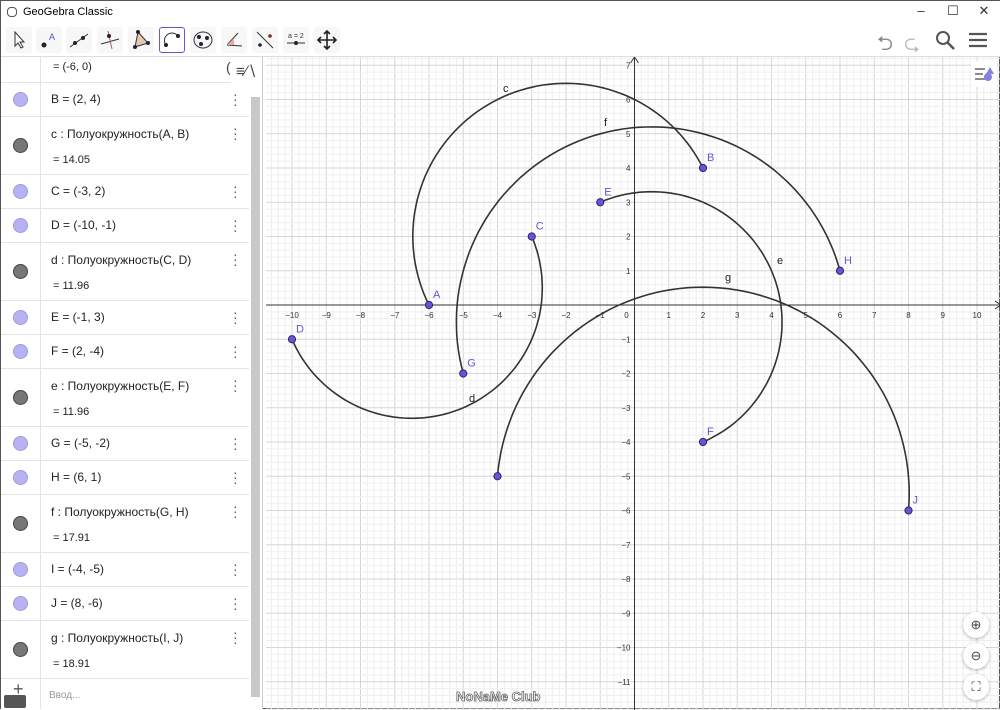 The height and width of the screenshot is (710, 1000). What do you see at coordinates (19, 40) in the screenshot?
I see `move-tool` at bounding box center [19, 40].